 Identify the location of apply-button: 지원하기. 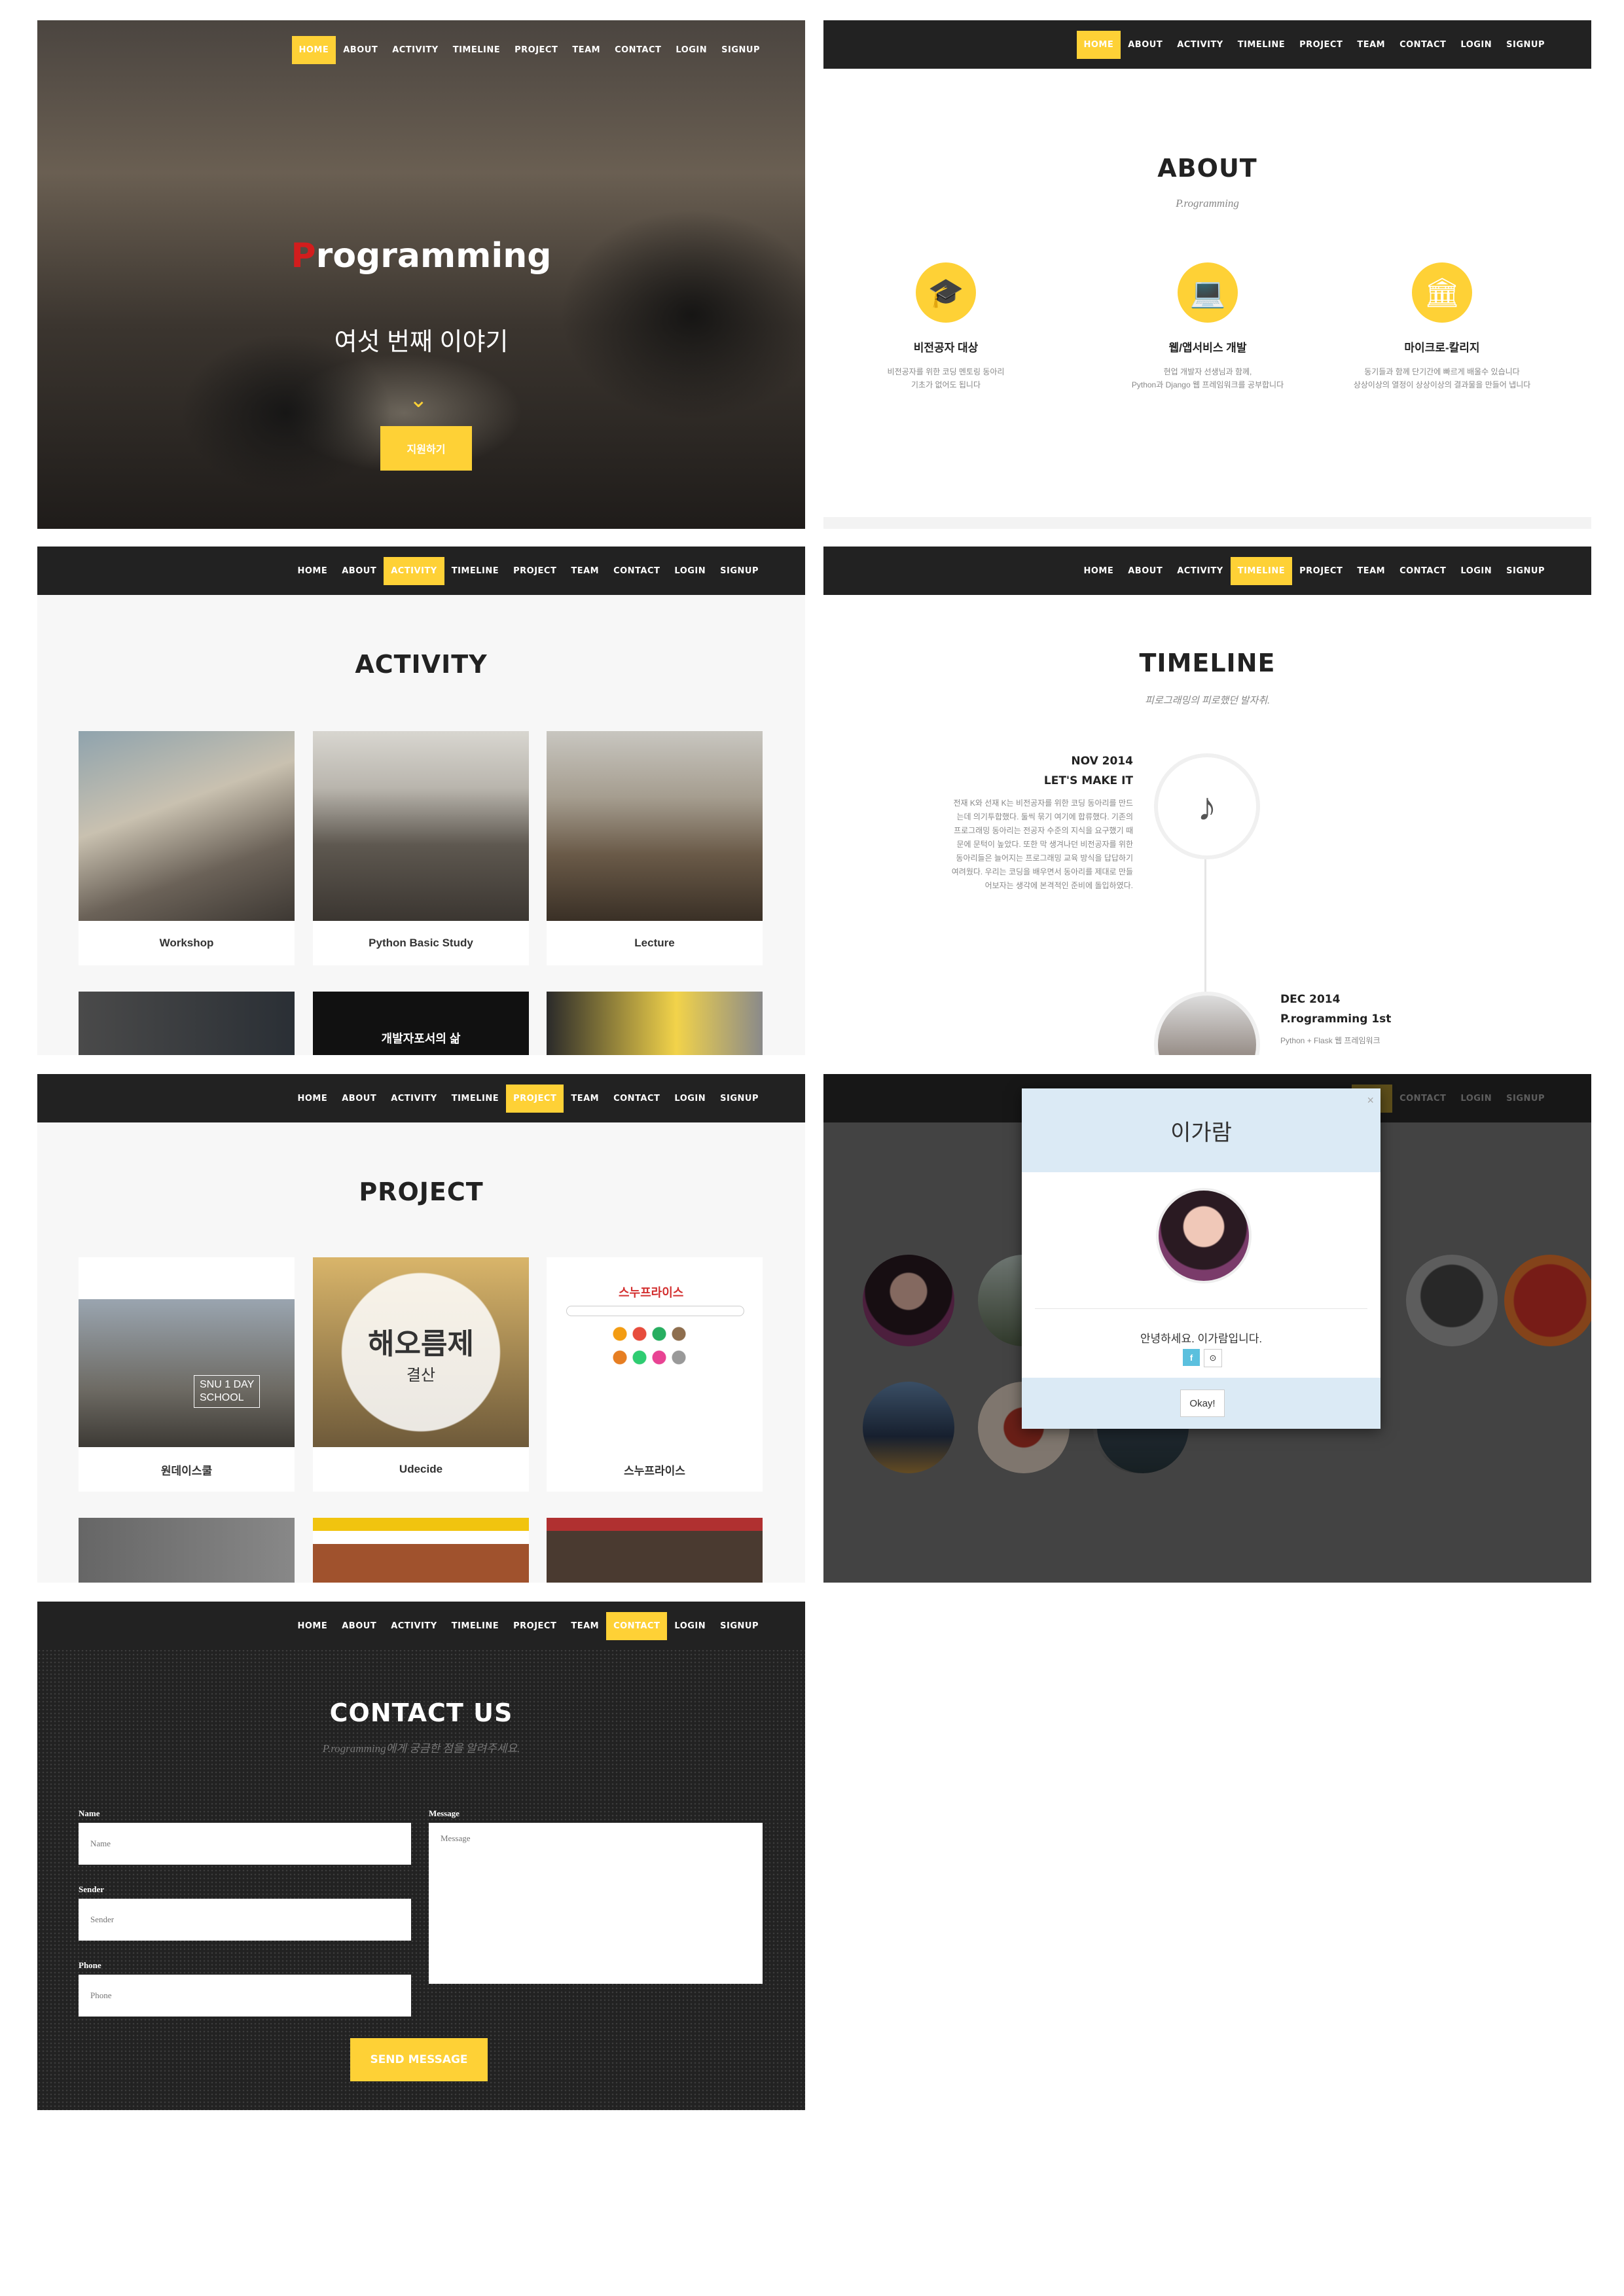
(426, 448).